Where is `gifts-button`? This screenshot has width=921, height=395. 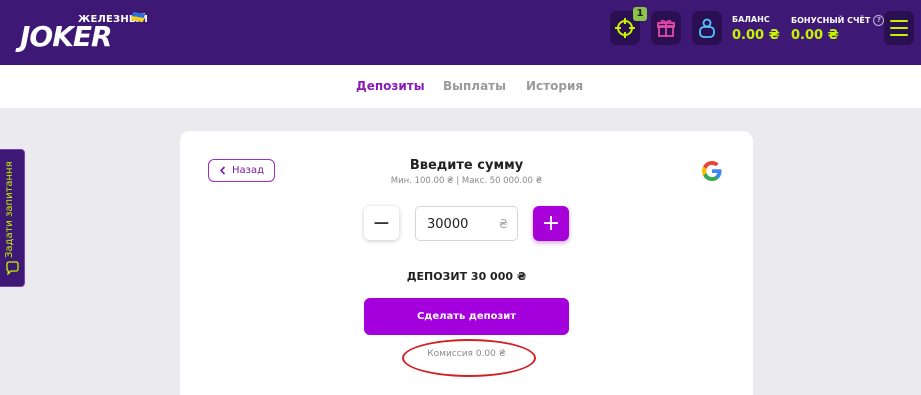
gifts-button is located at coordinates (666, 28).